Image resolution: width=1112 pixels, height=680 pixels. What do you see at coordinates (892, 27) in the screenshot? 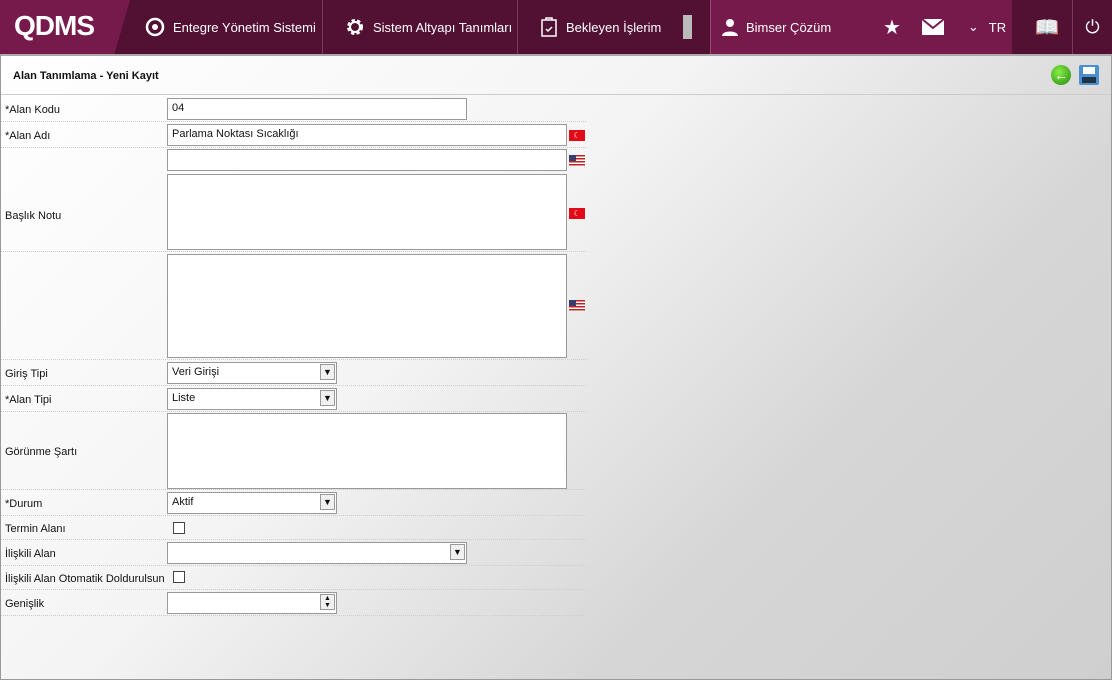
I see `star-icon: ★` at bounding box center [892, 27].